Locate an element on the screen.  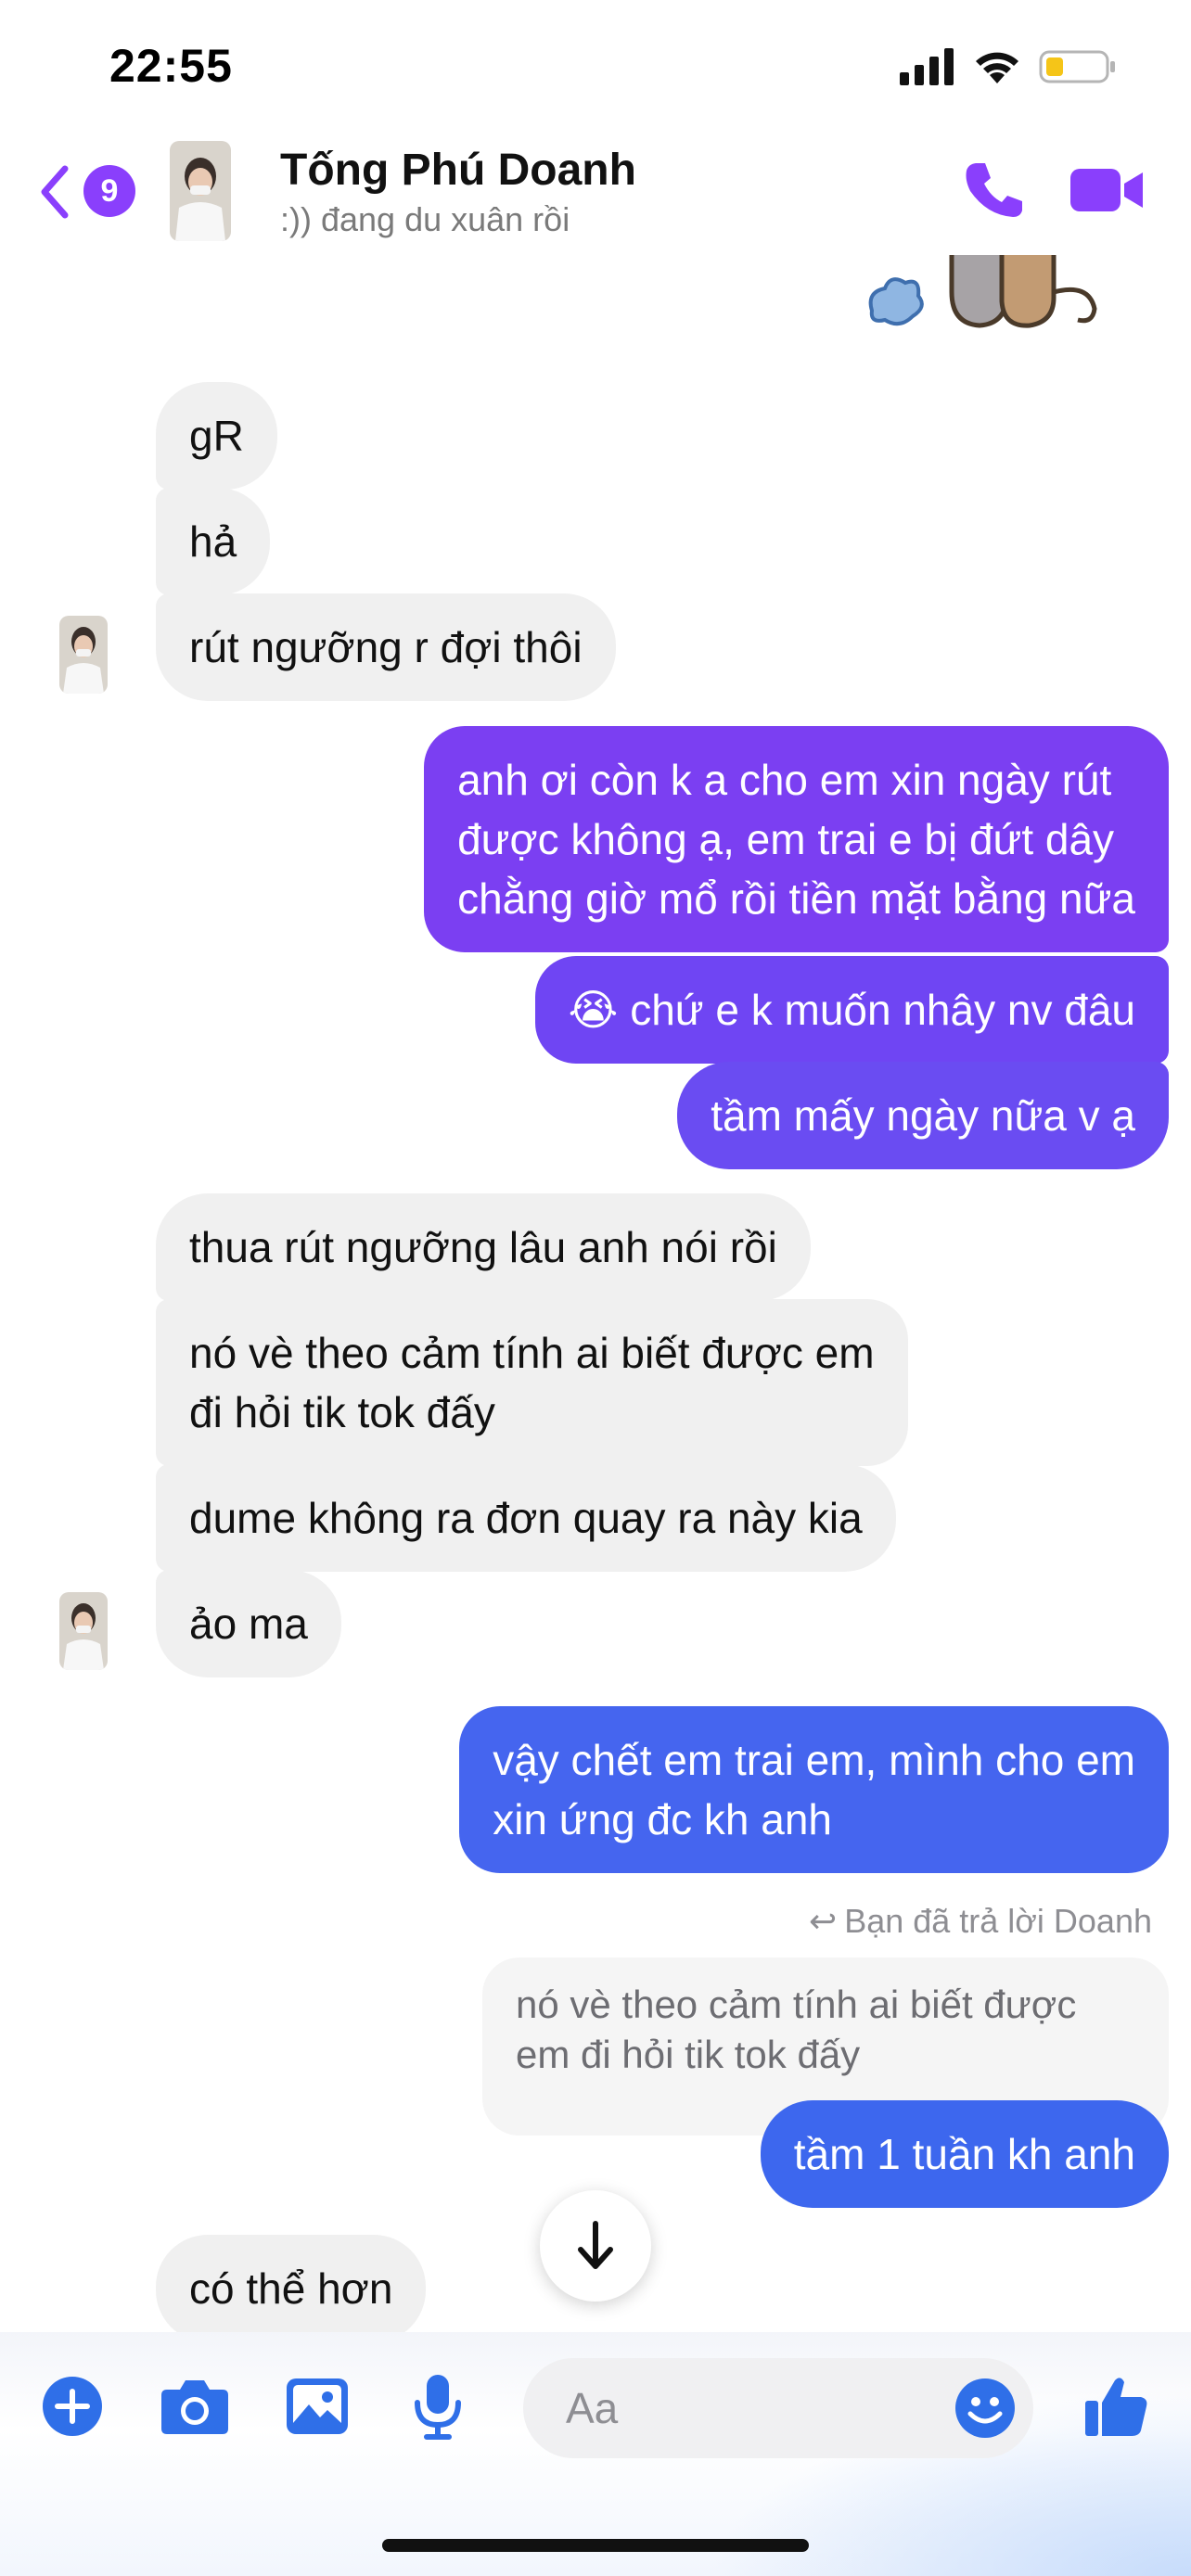
message-input is located at coordinates (751, 2408).